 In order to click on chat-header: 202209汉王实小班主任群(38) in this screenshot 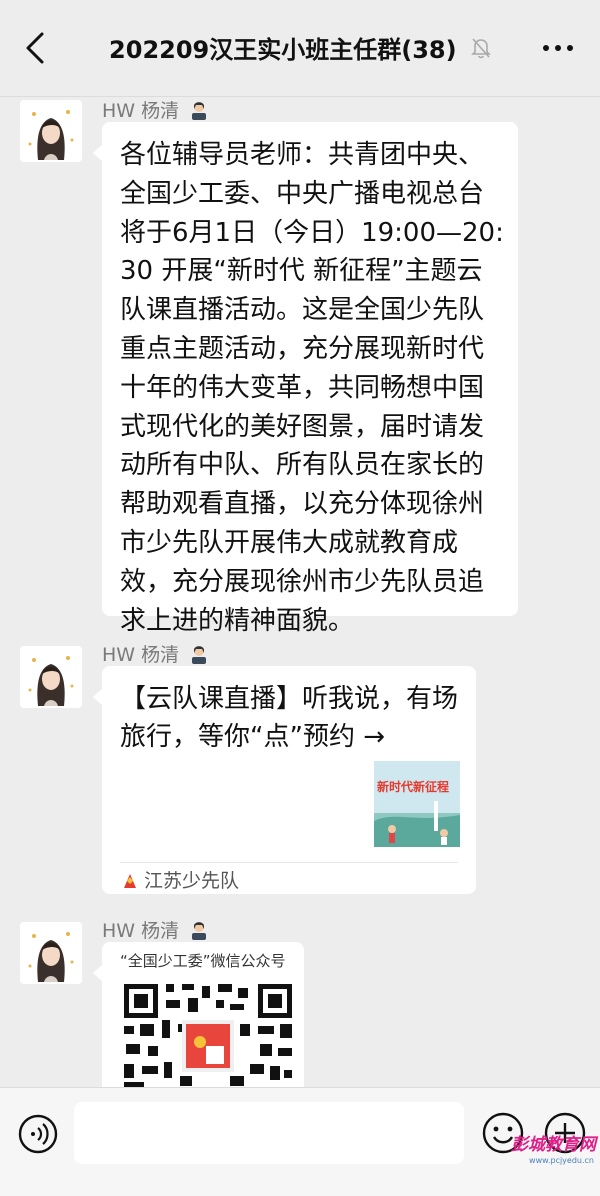, I will do `click(300, 48)`.